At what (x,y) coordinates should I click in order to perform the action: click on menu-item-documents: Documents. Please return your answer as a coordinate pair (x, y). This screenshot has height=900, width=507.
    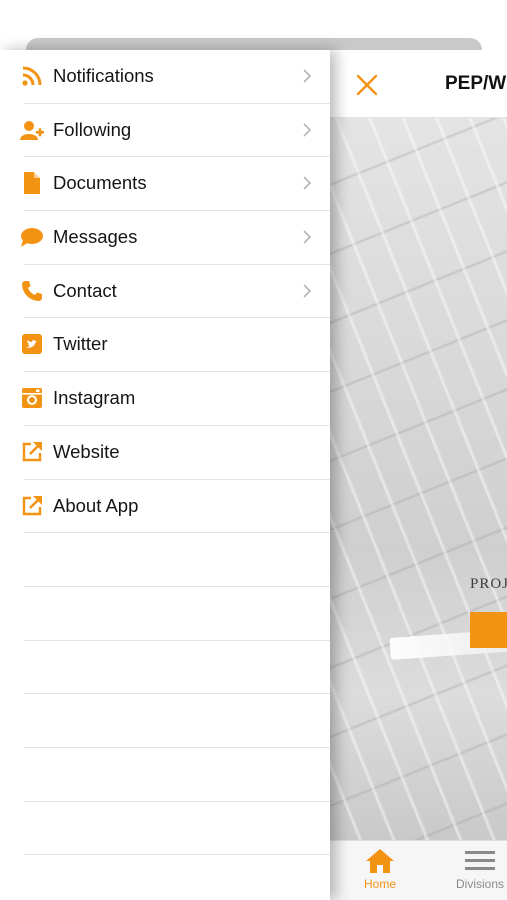
    Looking at the image, I should click on (177, 184).